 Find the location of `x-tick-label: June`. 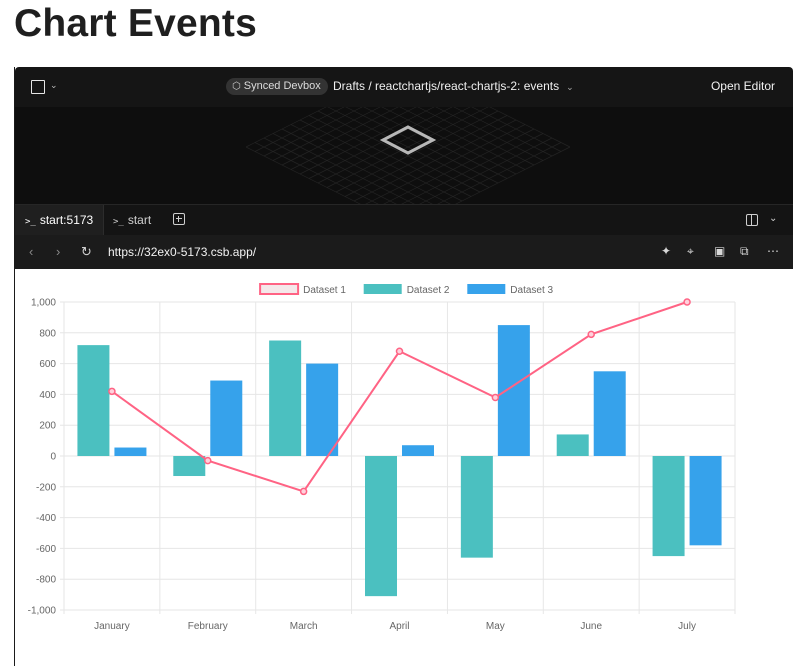

x-tick-label: June is located at coordinates (591, 626).